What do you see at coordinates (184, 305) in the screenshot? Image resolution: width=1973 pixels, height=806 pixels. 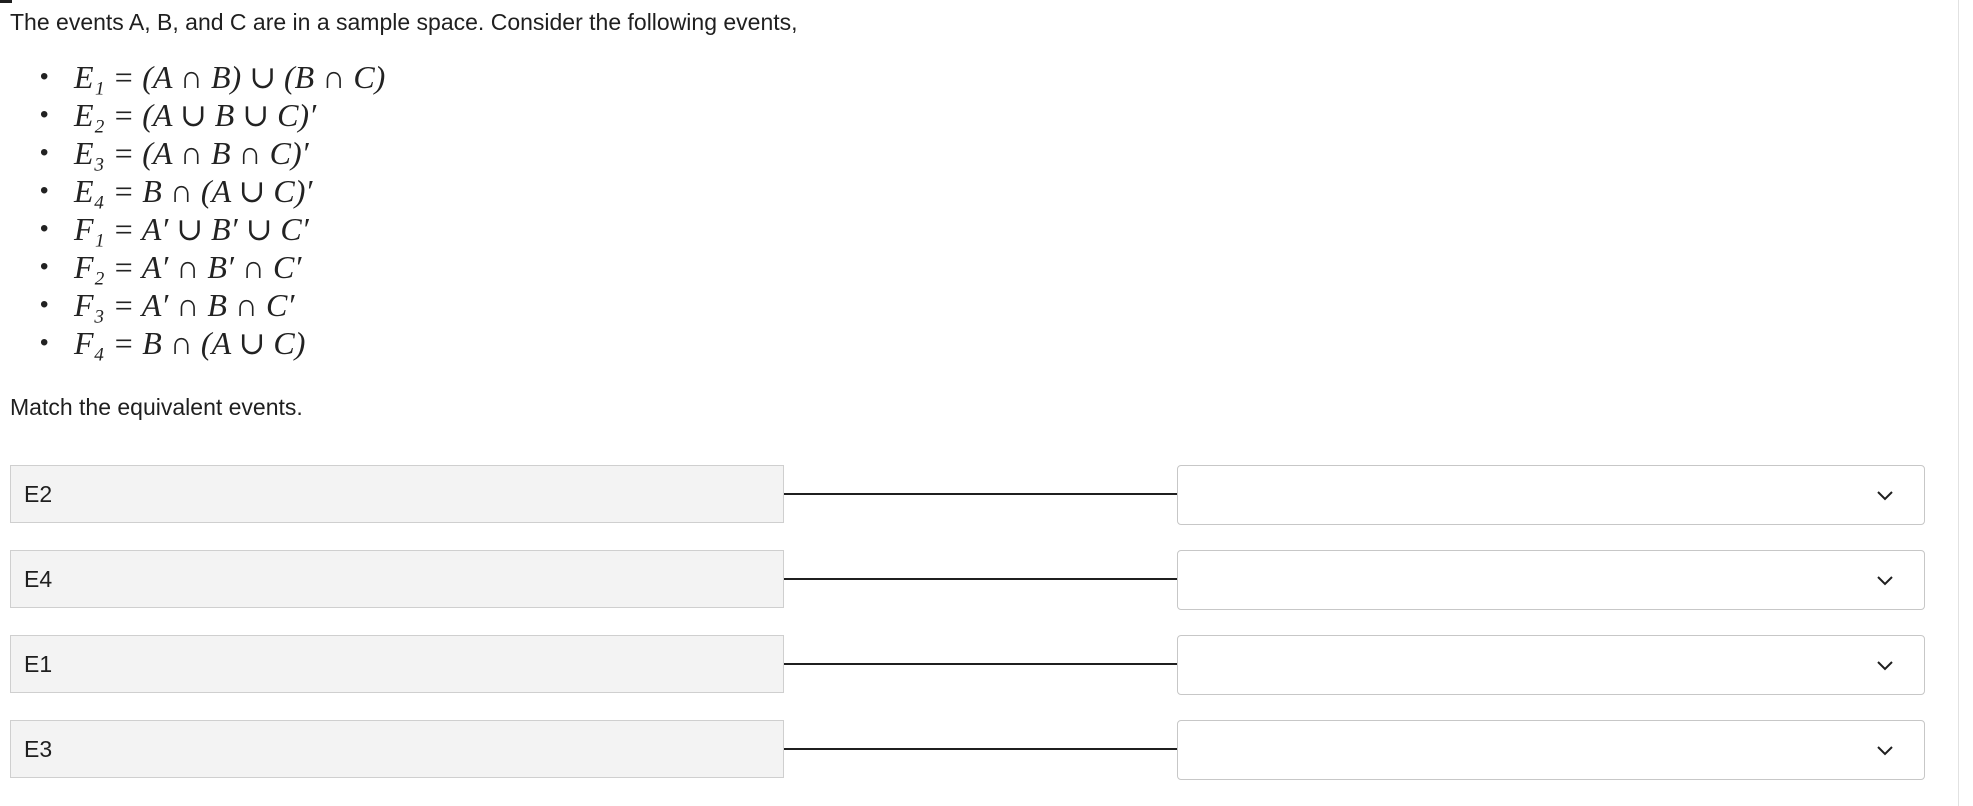 I see `event-formula: F₃ = A′ ∩ B ∩ C′` at bounding box center [184, 305].